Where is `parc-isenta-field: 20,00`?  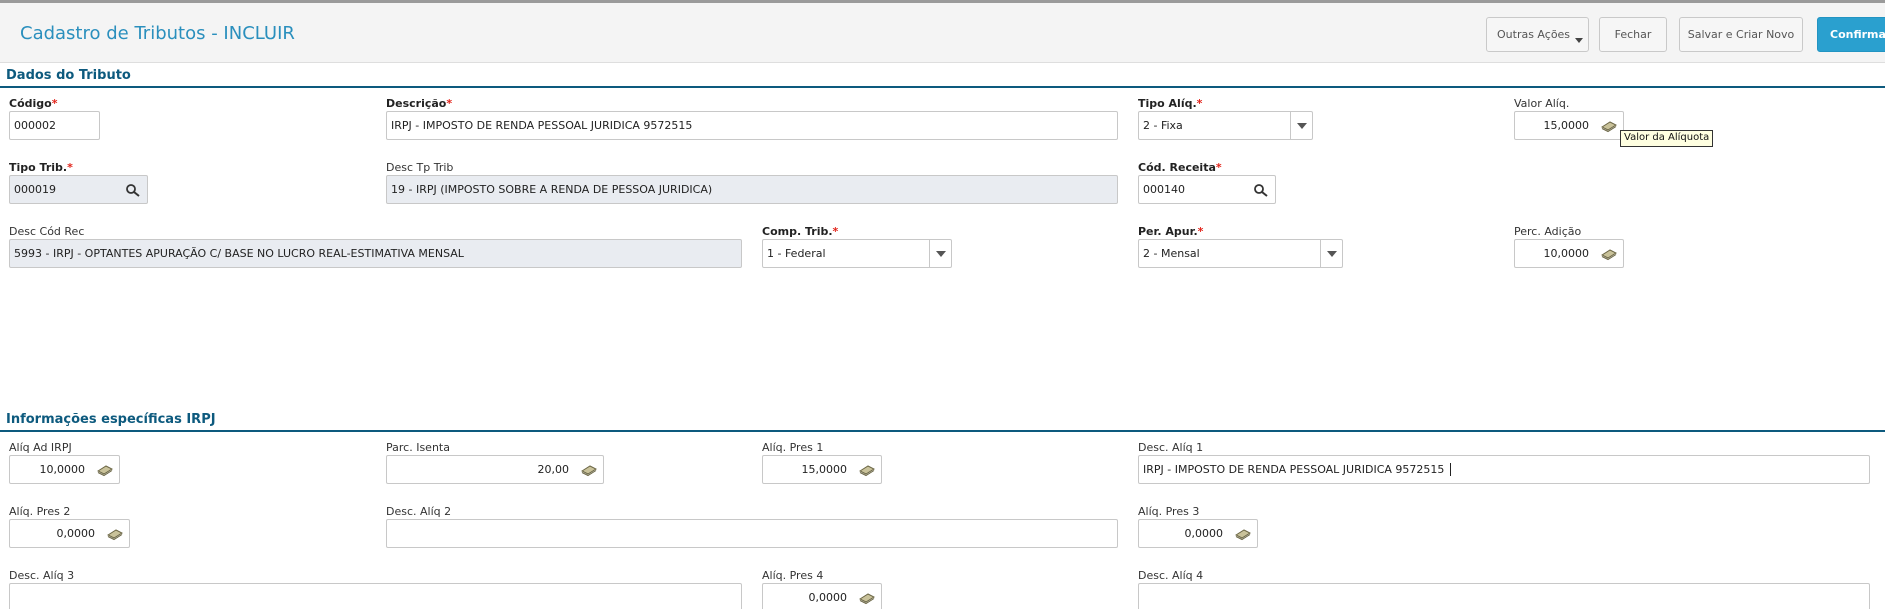 parc-isenta-field: 20,00 is located at coordinates (495, 469).